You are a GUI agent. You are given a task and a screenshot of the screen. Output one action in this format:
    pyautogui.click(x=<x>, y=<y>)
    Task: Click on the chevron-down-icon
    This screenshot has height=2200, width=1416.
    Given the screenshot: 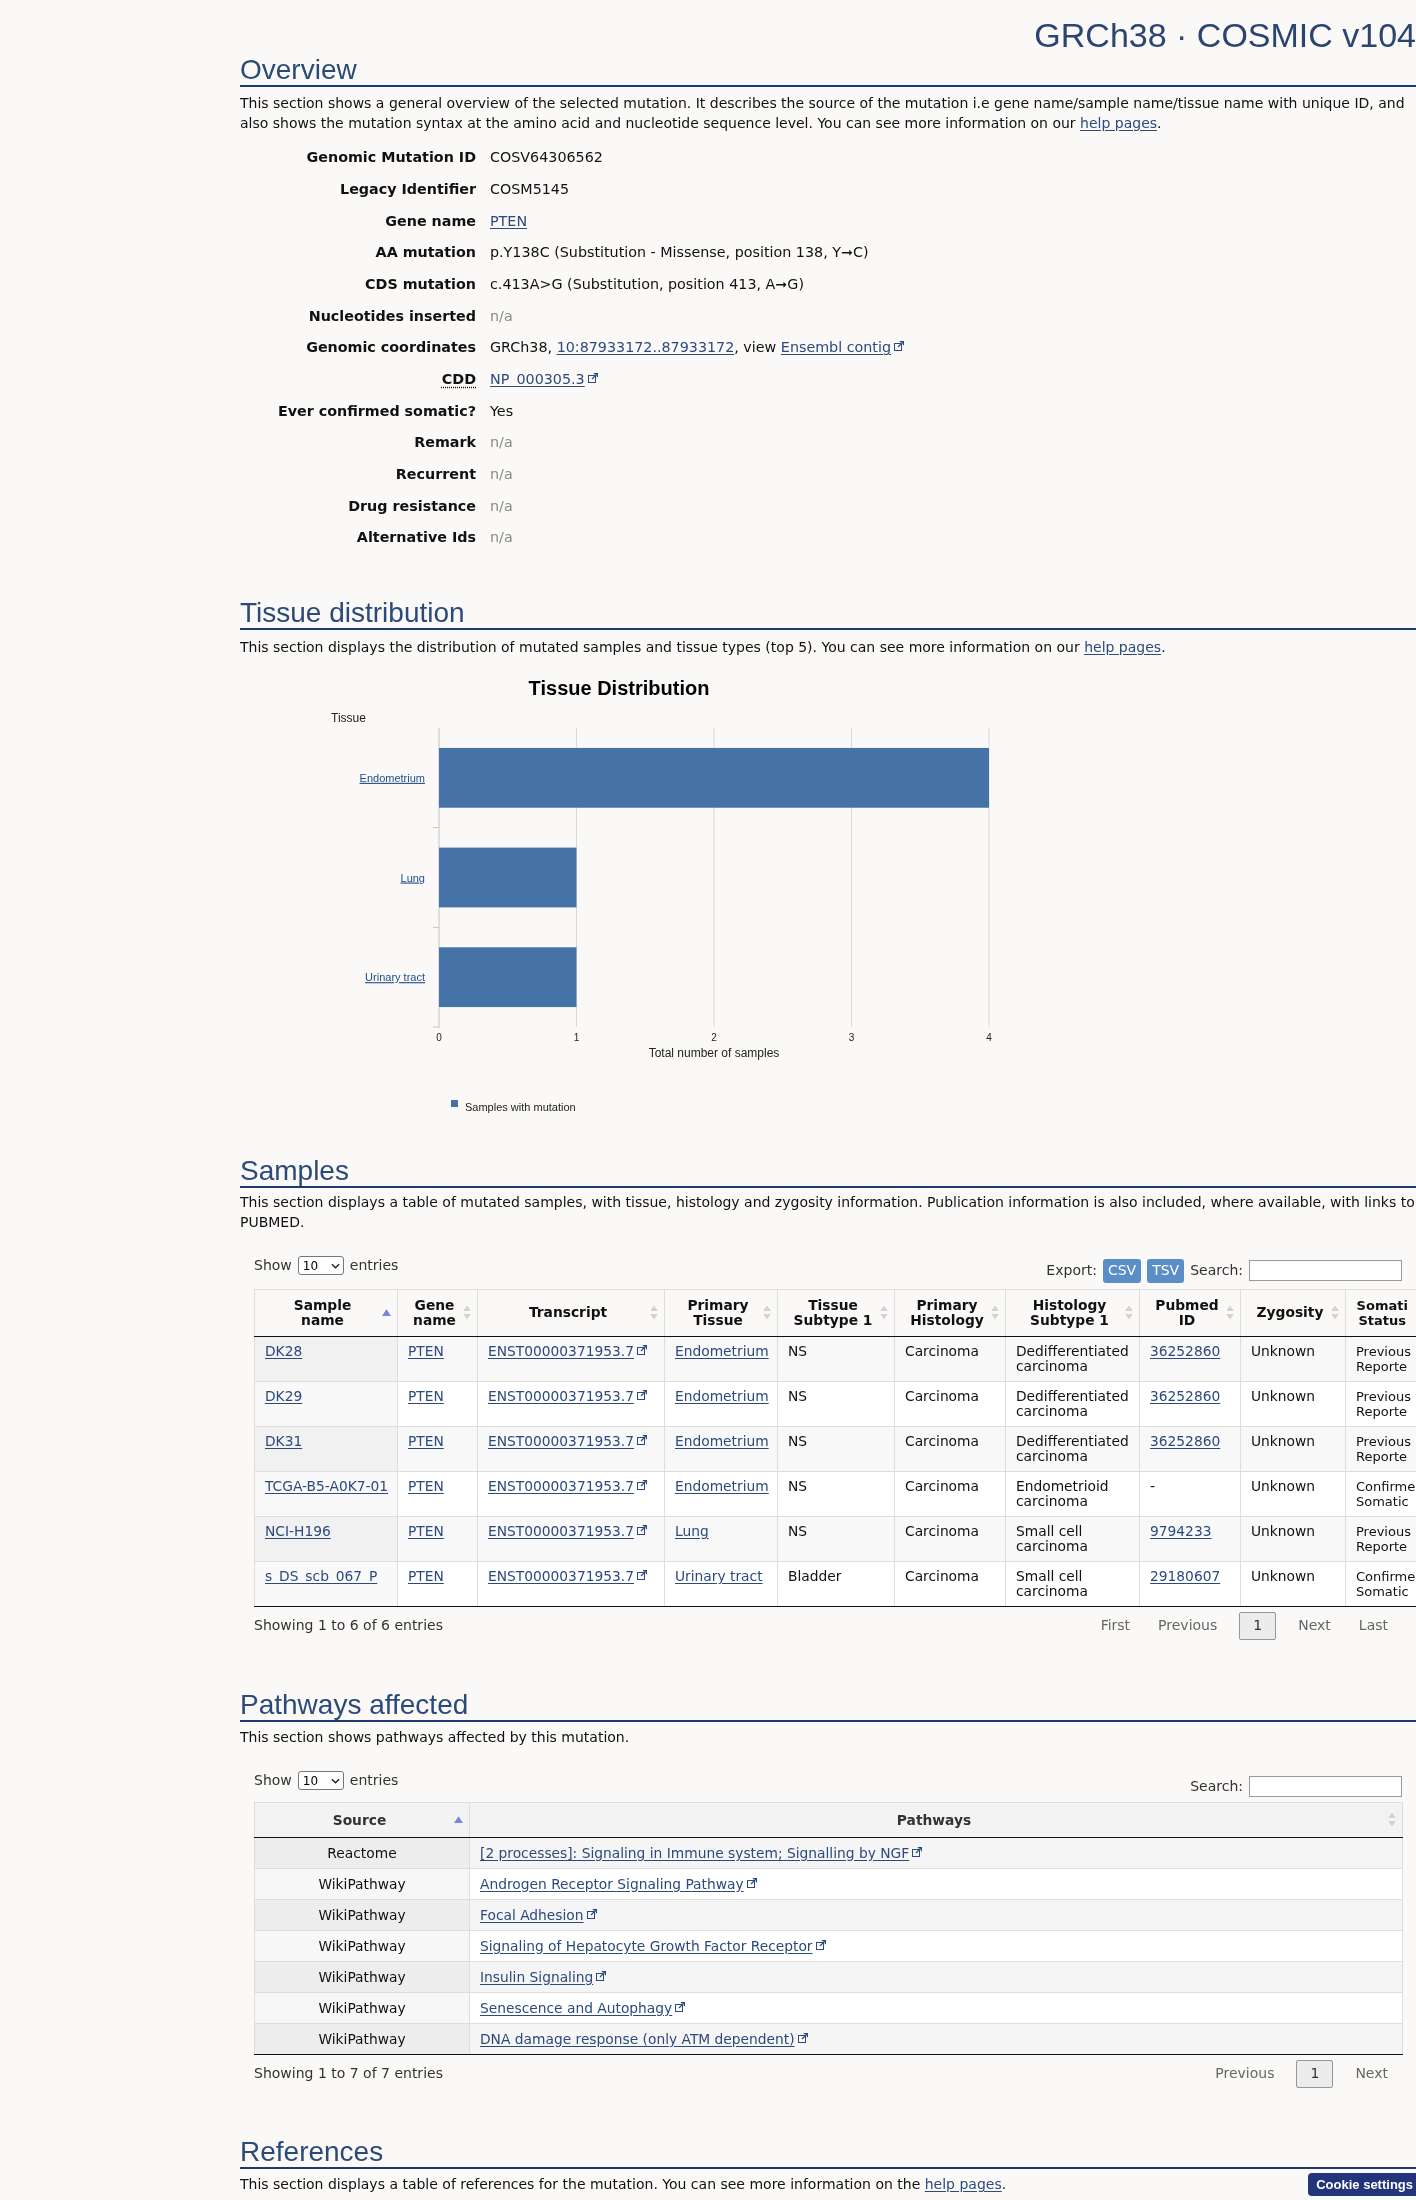 What is the action you would take?
    pyautogui.click(x=335, y=1265)
    